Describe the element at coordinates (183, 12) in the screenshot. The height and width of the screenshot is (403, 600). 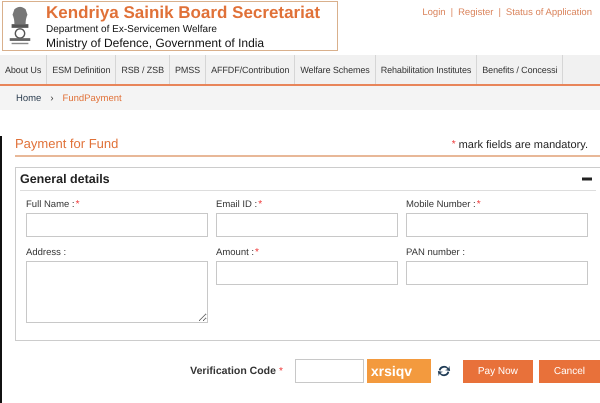
I see `site-title: Kendriya Sainik Board Secretariat` at that location.